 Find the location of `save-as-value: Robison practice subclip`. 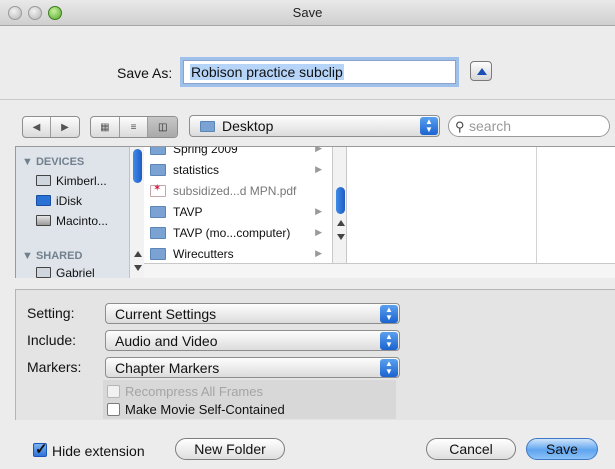

save-as-value: Robison practice subclip is located at coordinates (267, 72).